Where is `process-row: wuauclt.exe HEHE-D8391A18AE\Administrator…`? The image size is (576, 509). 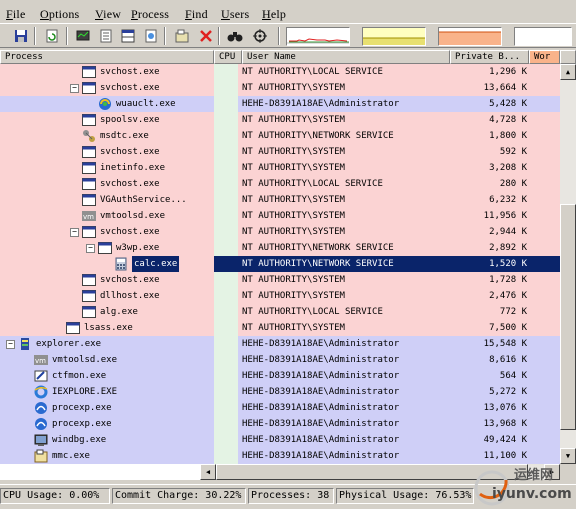 process-row: wuauclt.exe HEHE-D8391A18AE\Administrator… is located at coordinates (280, 104).